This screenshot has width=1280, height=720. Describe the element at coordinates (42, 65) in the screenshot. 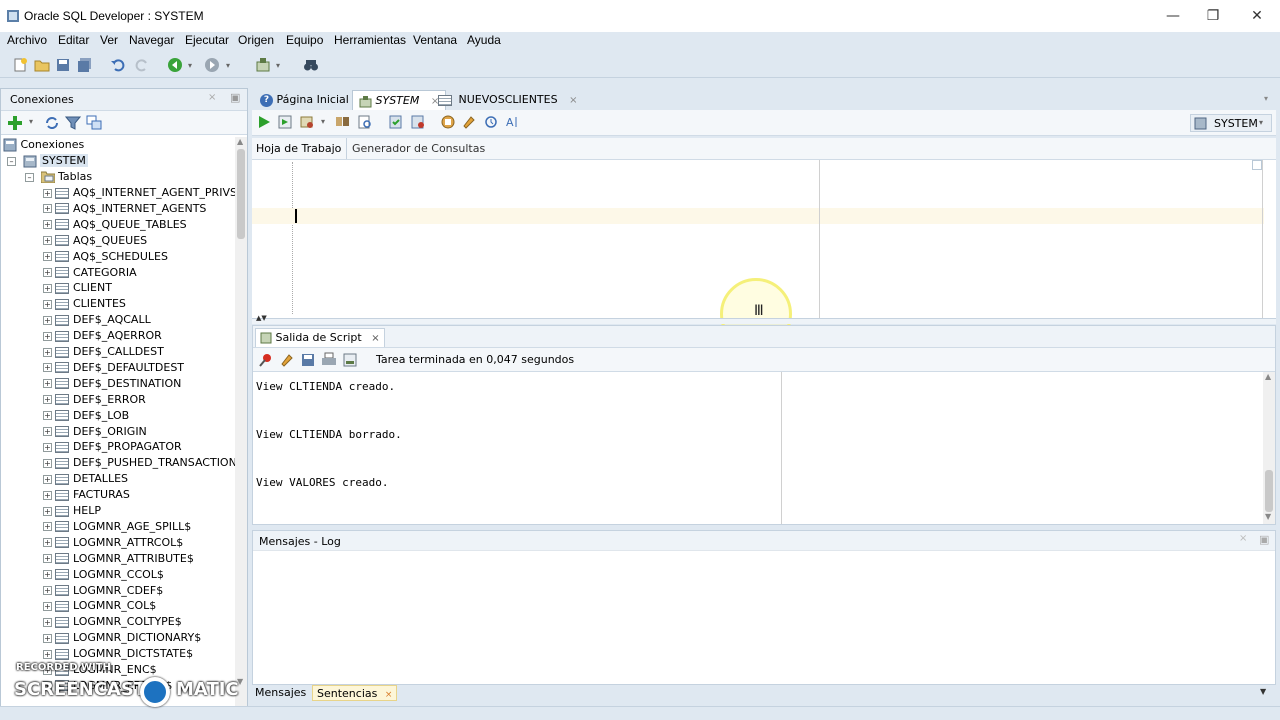

I see `open-folder-icon` at that location.